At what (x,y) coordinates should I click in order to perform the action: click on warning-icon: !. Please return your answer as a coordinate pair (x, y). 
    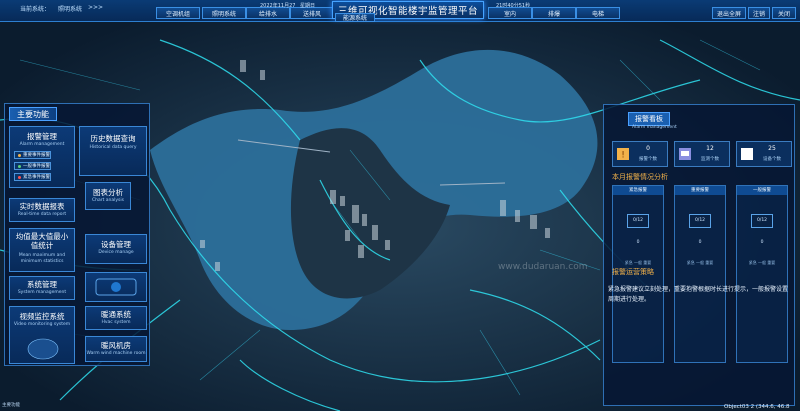
    Looking at the image, I should click on (623, 154).